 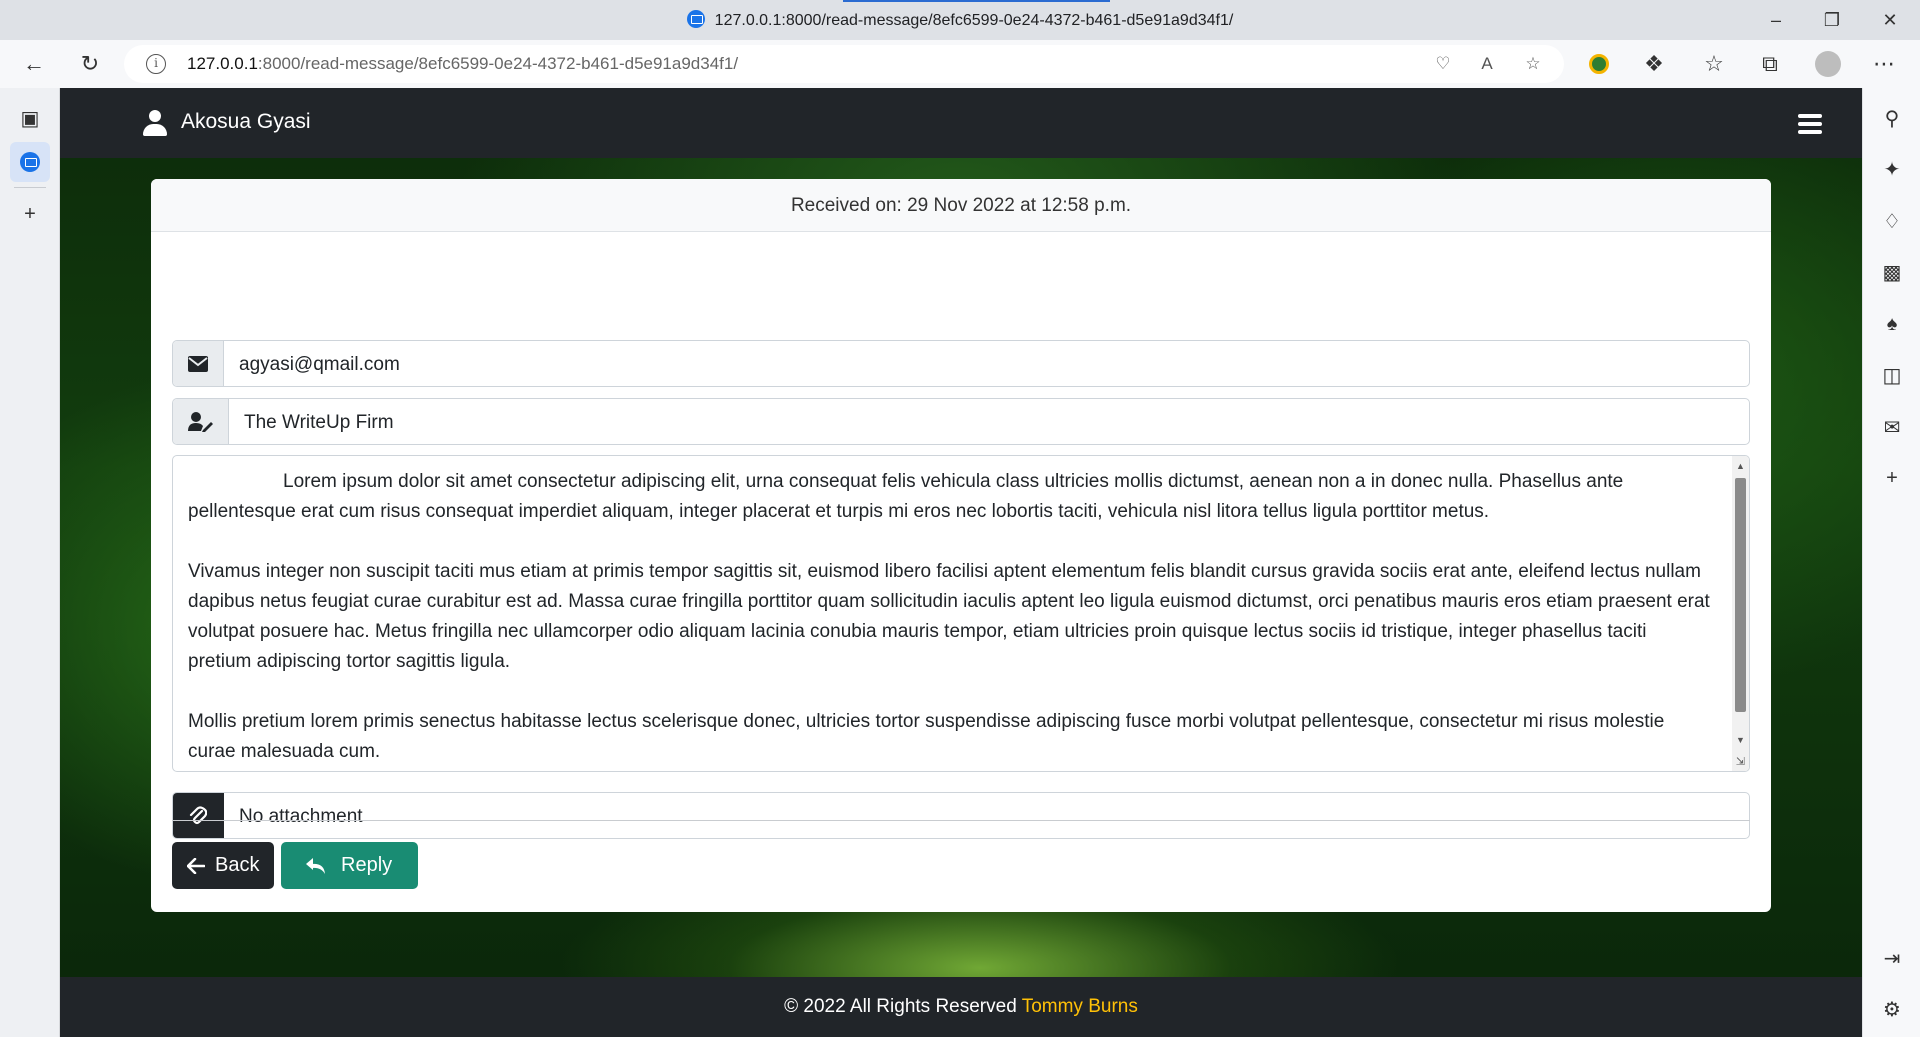 What do you see at coordinates (1740, 740) in the screenshot?
I see `scroll-down-arrow-icon: ▼` at bounding box center [1740, 740].